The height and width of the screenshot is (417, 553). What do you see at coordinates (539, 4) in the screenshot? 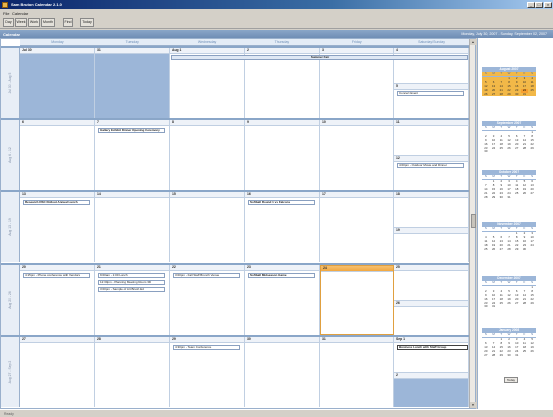
I see `maximize-button: □` at bounding box center [539, 4].